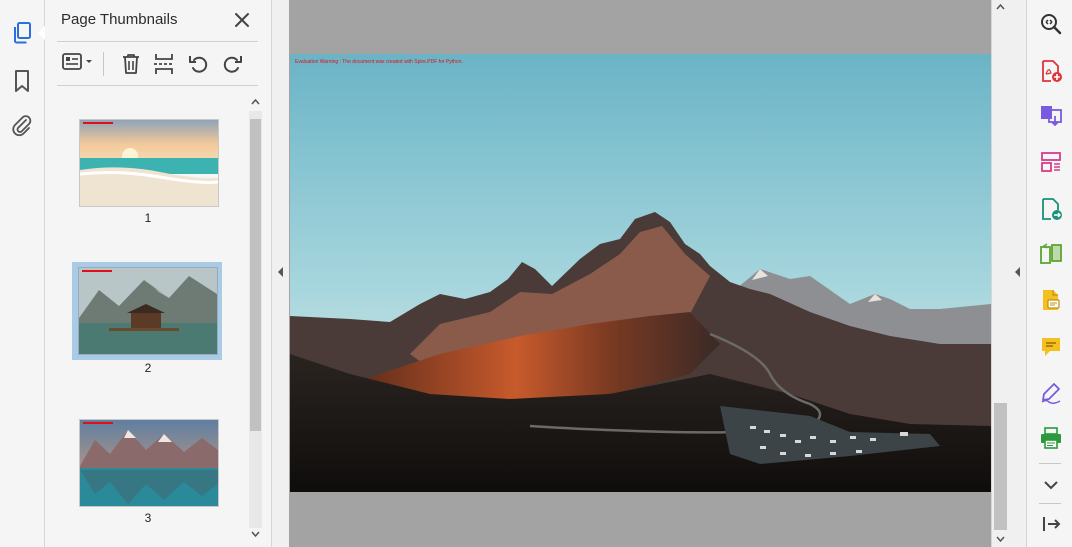 This screenshot has width=1072, height=547. I want to click on zoom-icon, so click(1051, 24).